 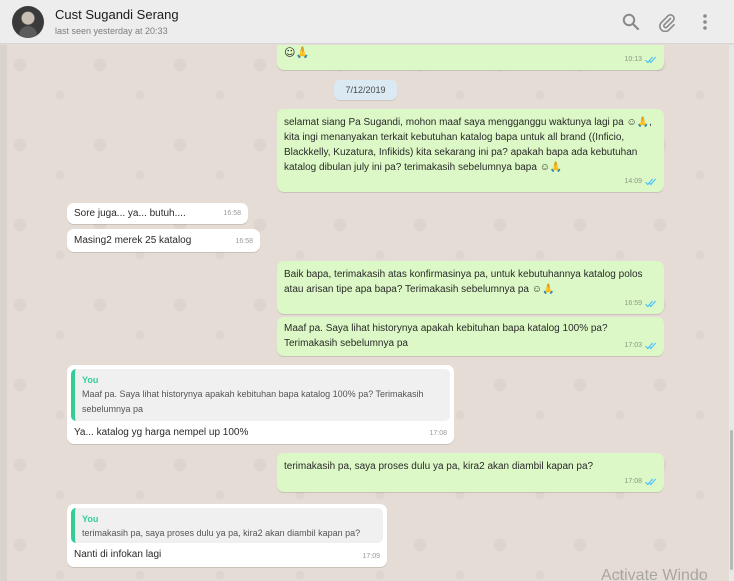 What do you see at coordinates (731, 313) in the screenshot?
I see `scrollbar` at bounding box center [731, 313].